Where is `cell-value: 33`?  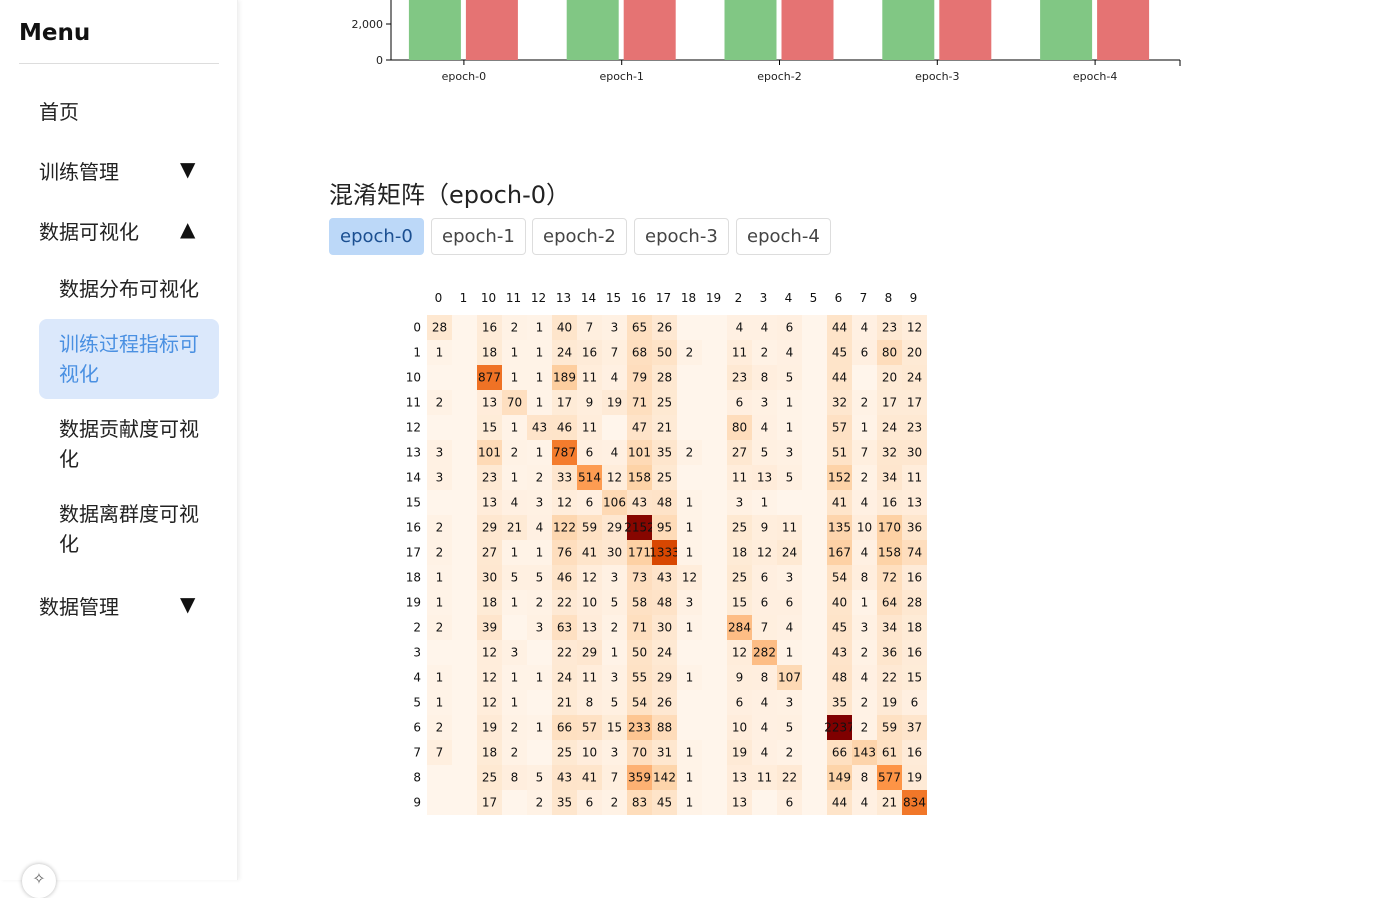
cell-value: 33 is located at coordinates (564, 478).